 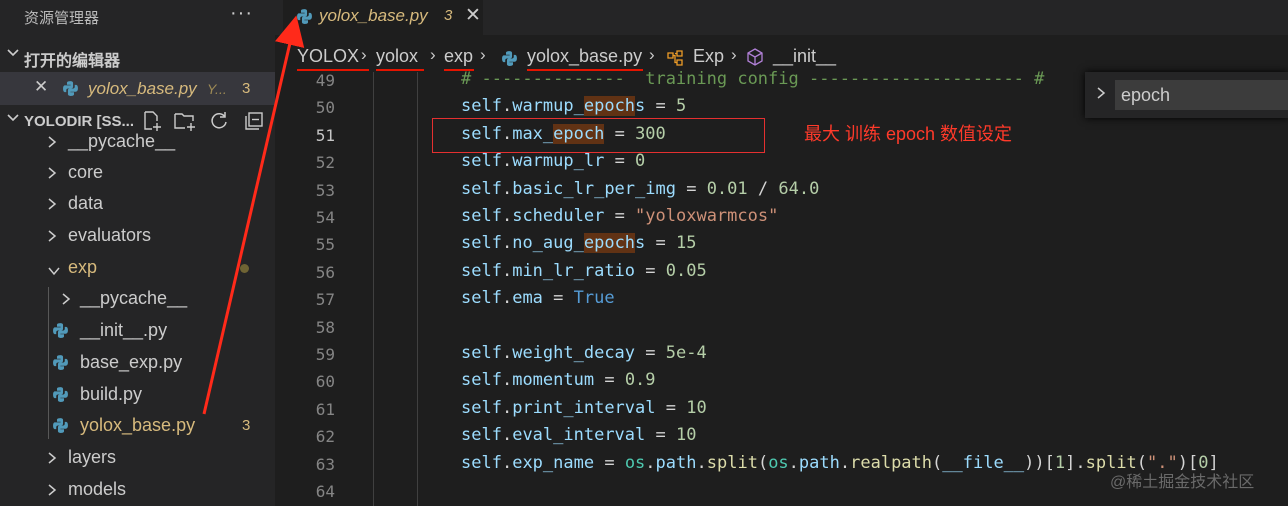 What do you see at coordinates (137, 268) in the screenshot?
I see `tree-folder: exp` at bounding box center [137, 268].